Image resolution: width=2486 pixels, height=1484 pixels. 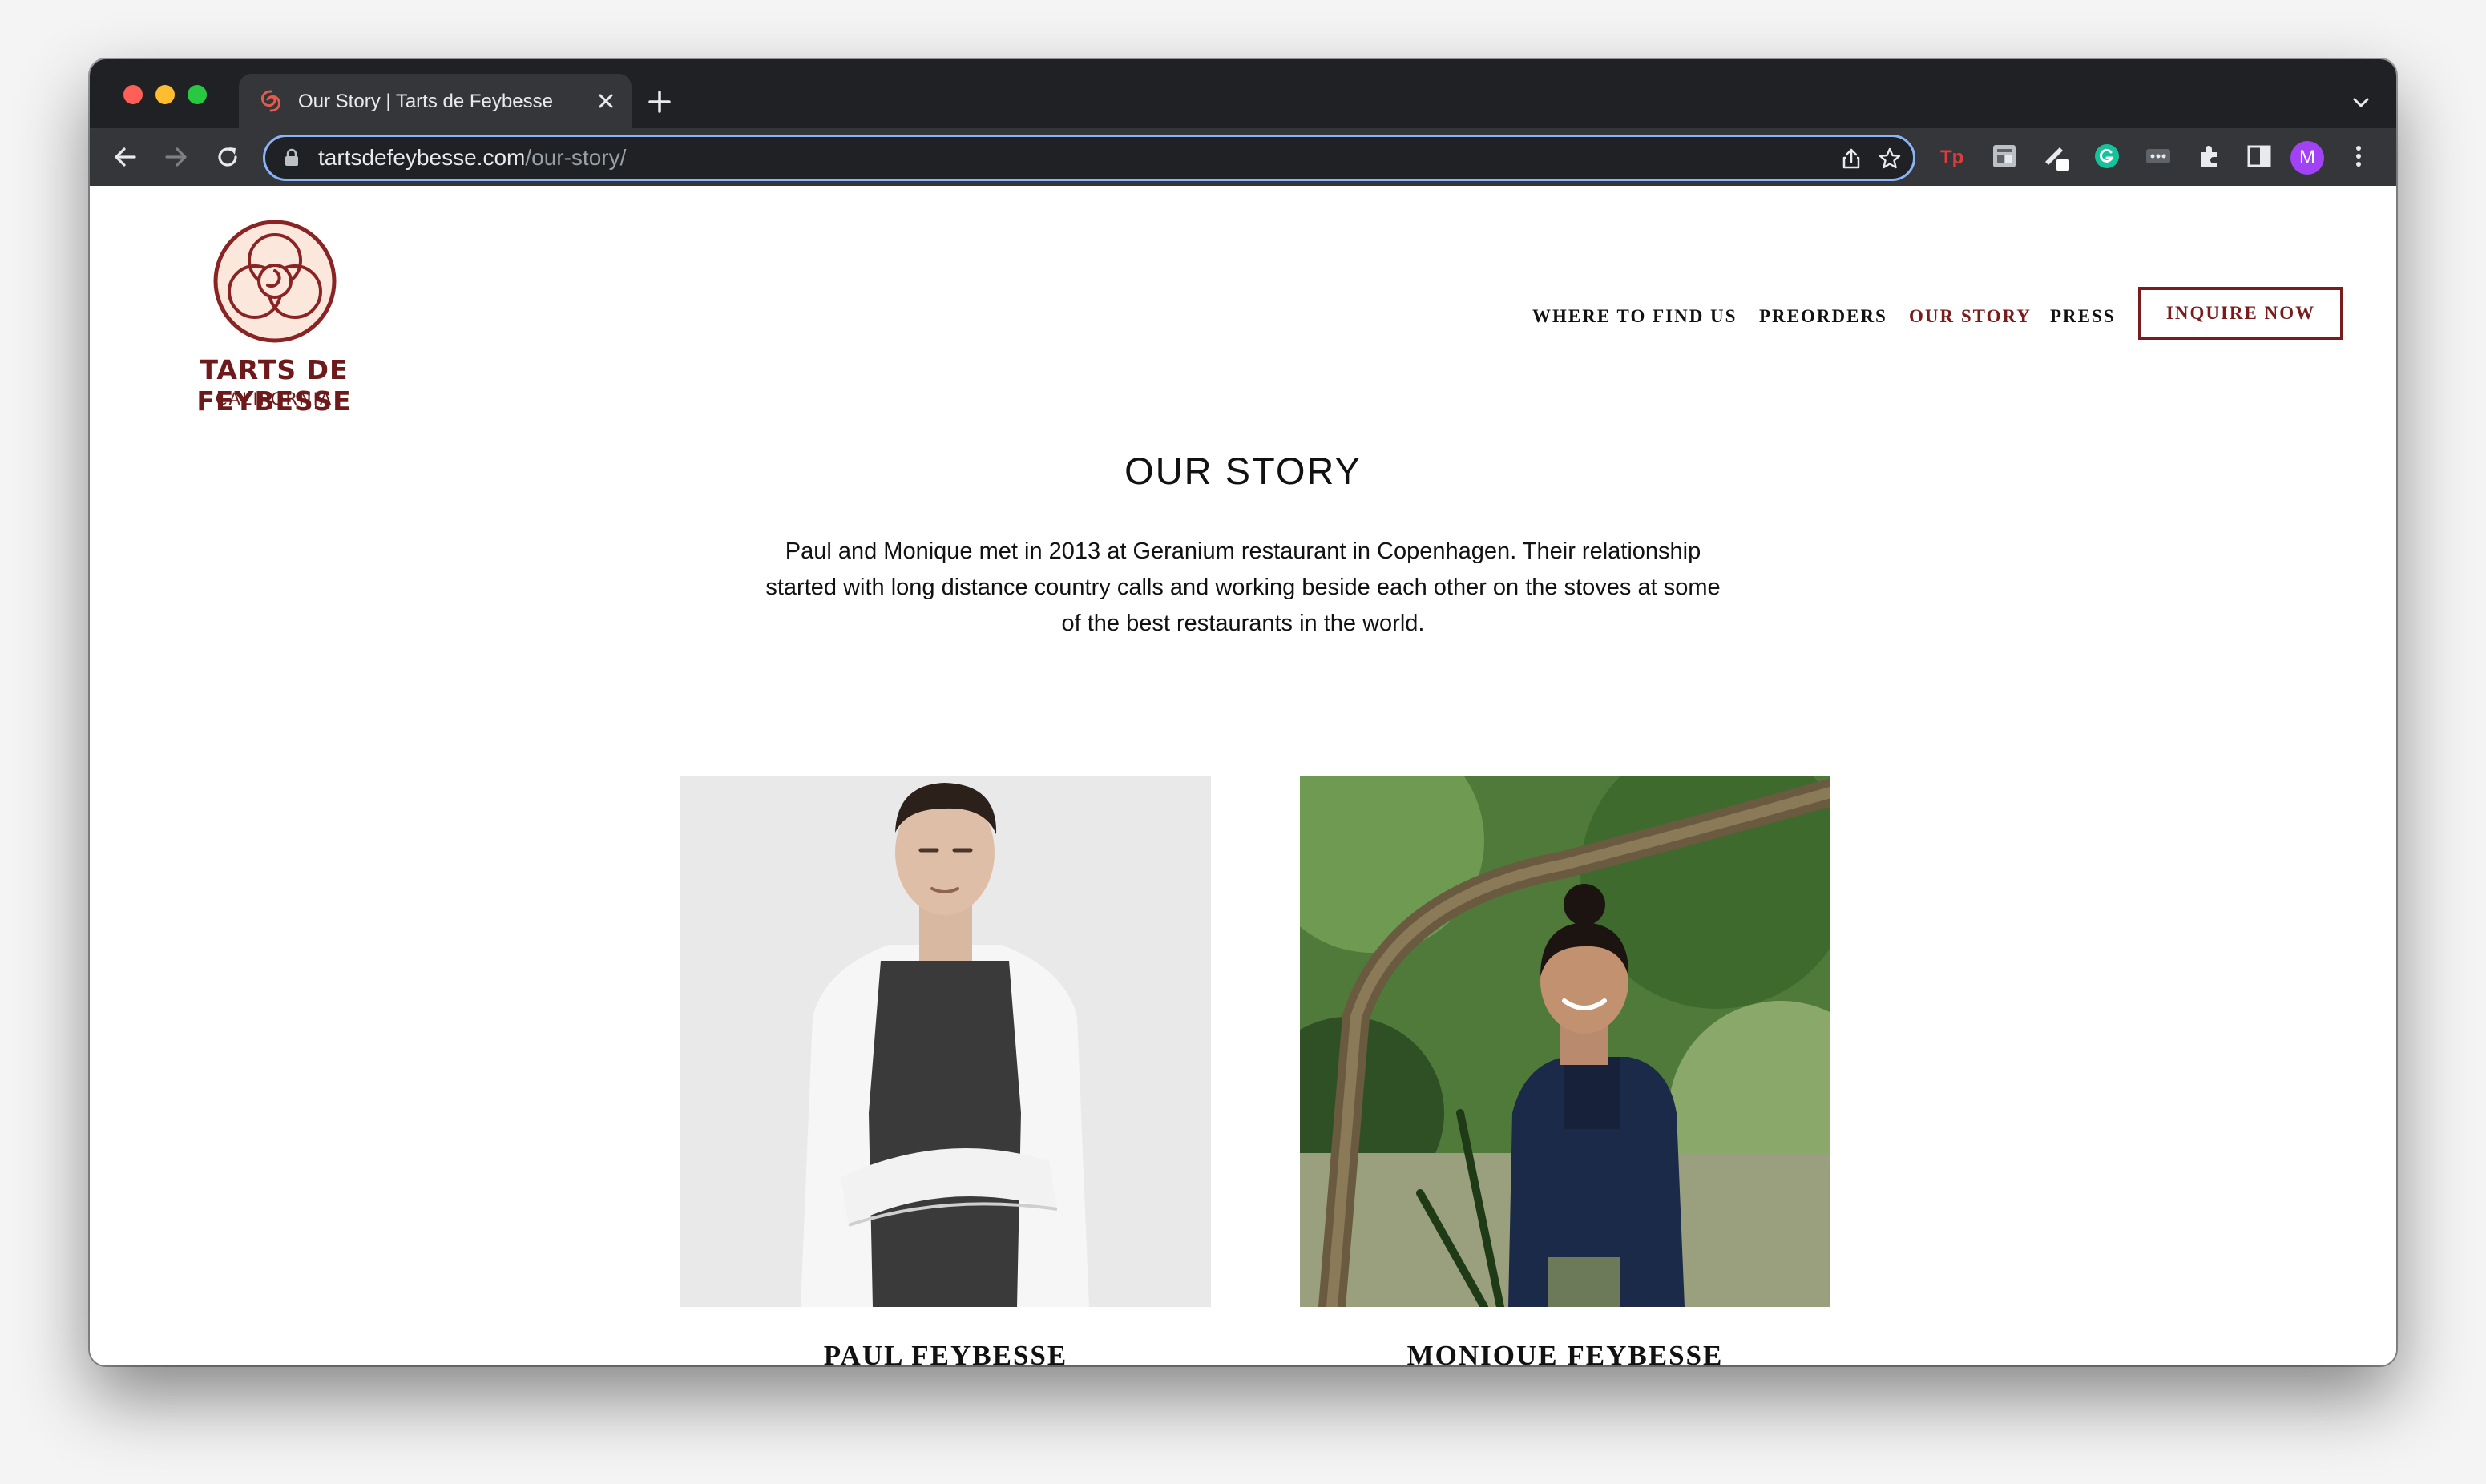 I want to click on reader-extension-icon, so click(x=2004, y=156).